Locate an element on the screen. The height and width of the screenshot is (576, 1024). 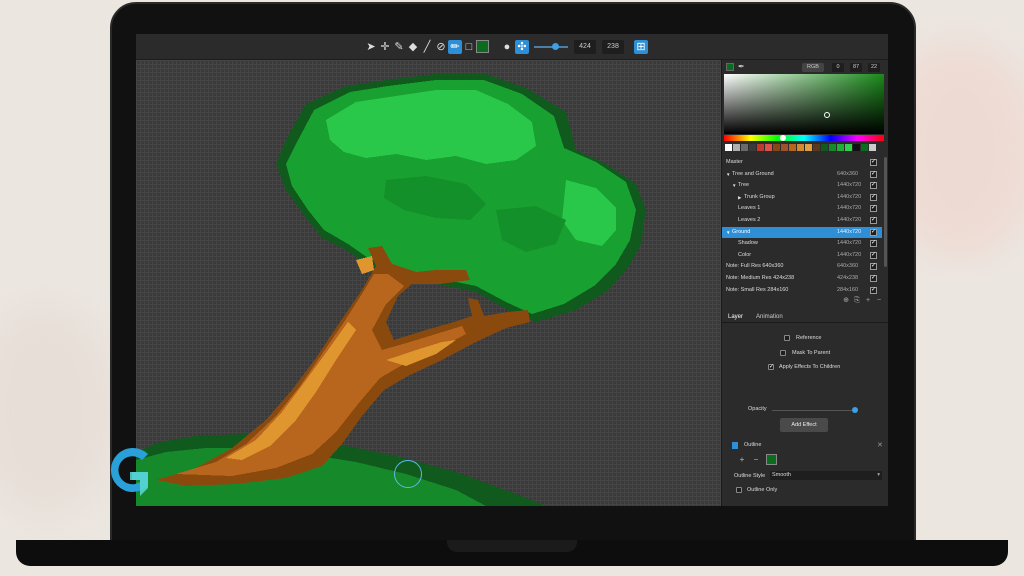
layer-row: ▼ Tree and Ground 640x360 ✓ is located at coordinates (802, 175).